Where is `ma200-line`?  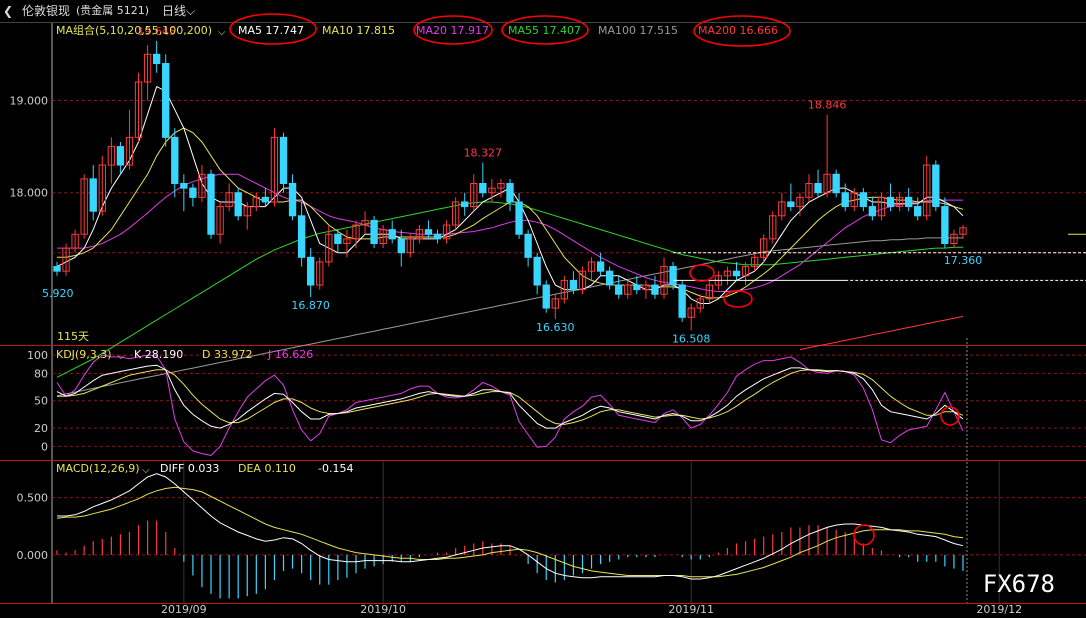
ma200-line is located at coordinates (881, 333).